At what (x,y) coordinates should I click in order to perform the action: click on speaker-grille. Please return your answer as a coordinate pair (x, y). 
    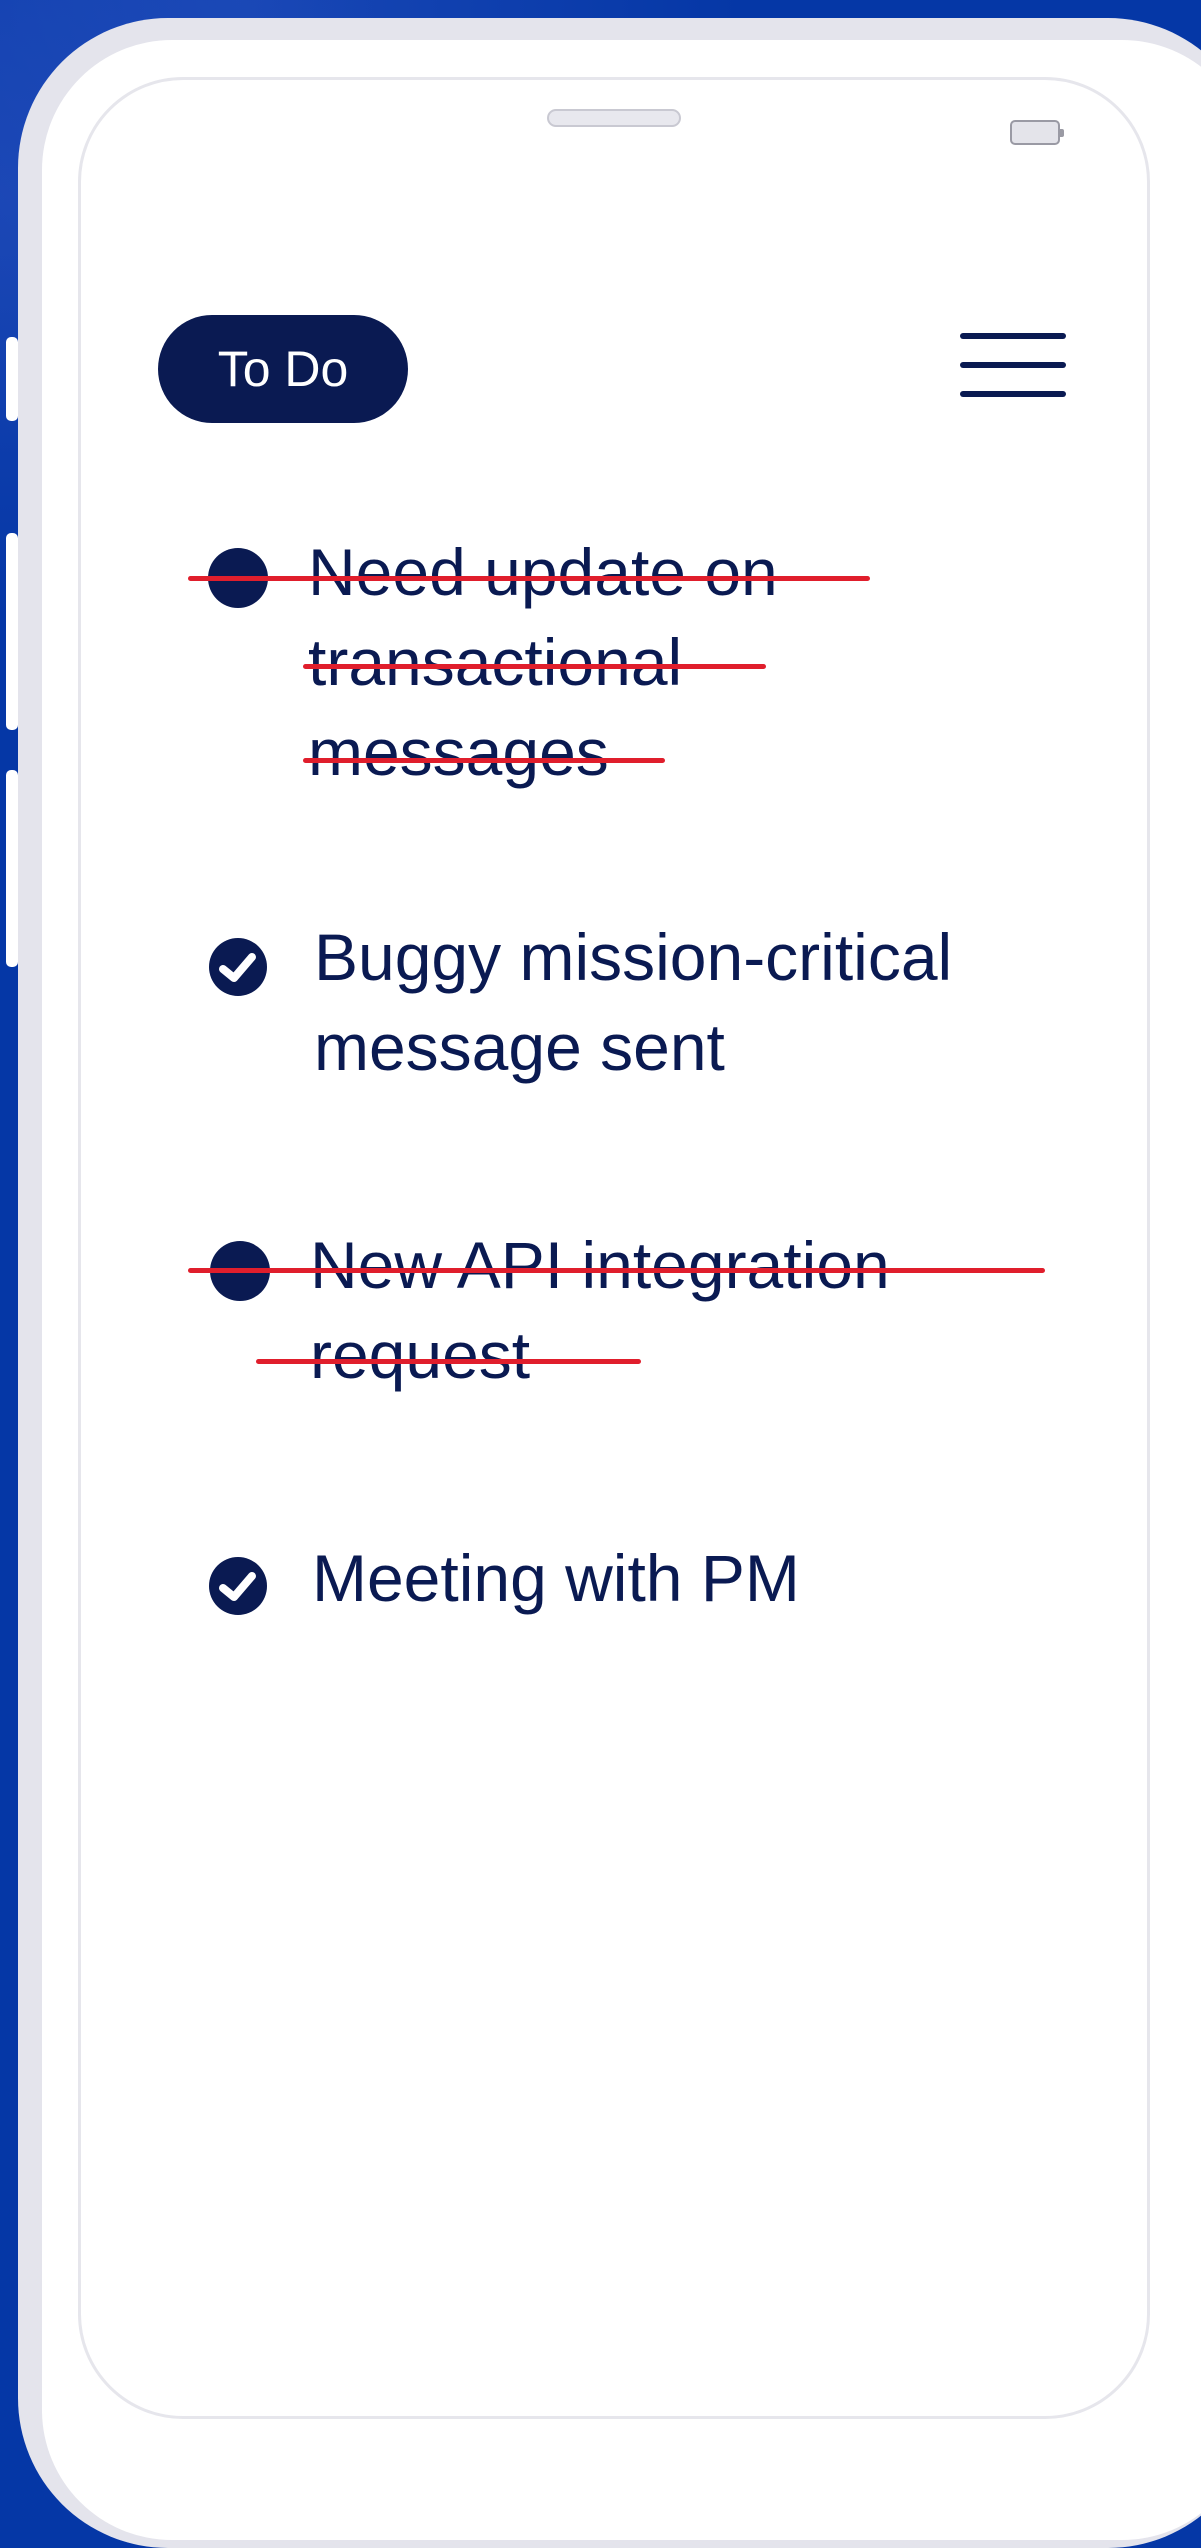
    Looking at the image, I should click on (614, 118).